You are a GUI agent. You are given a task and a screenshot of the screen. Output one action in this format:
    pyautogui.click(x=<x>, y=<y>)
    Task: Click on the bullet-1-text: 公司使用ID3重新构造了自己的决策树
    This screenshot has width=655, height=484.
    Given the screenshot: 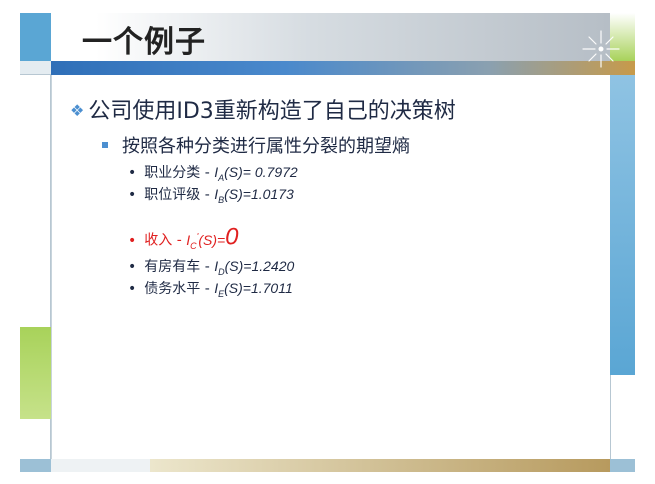 What is the action you would take?
    pyautogui.click(x=272, y=111)
    